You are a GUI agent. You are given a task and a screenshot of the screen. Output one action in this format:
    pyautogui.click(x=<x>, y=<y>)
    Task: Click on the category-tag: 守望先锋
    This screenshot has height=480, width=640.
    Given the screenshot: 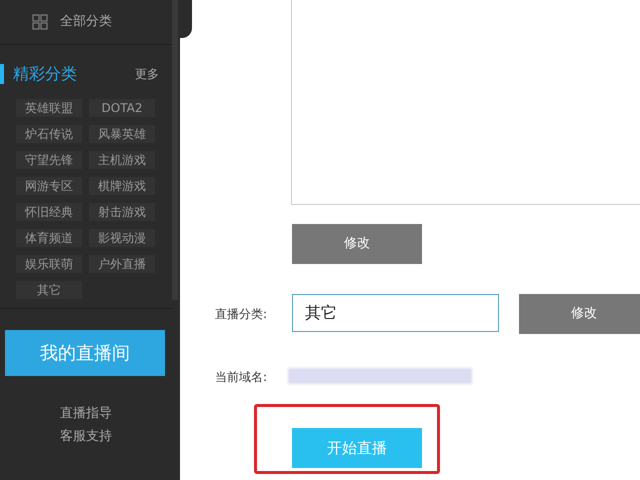 What is the action you would take?
    pyautogui.click(x=49, y=160)
    